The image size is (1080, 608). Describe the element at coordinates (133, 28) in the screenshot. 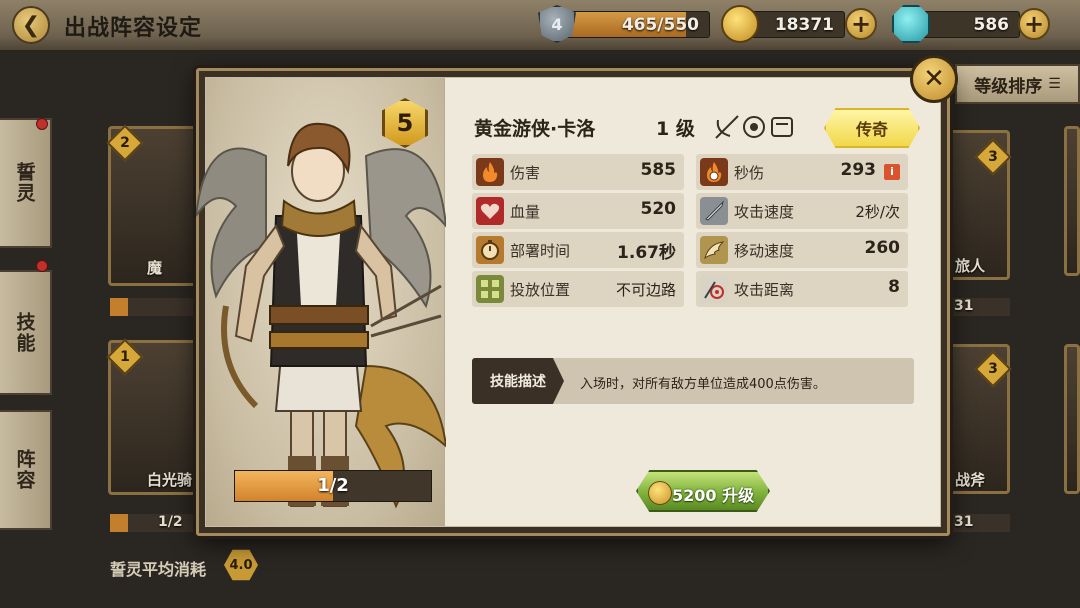

I see `page-title: 出战阵容设定` at that location.